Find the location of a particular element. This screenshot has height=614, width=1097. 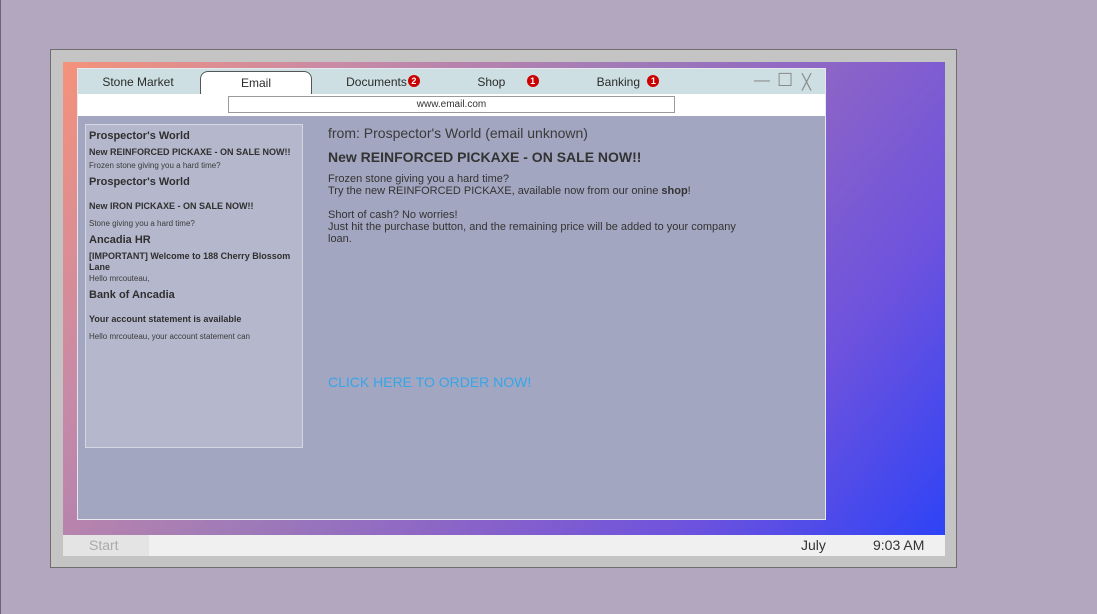

tab-label: Email is located at coordinates (255, 83).